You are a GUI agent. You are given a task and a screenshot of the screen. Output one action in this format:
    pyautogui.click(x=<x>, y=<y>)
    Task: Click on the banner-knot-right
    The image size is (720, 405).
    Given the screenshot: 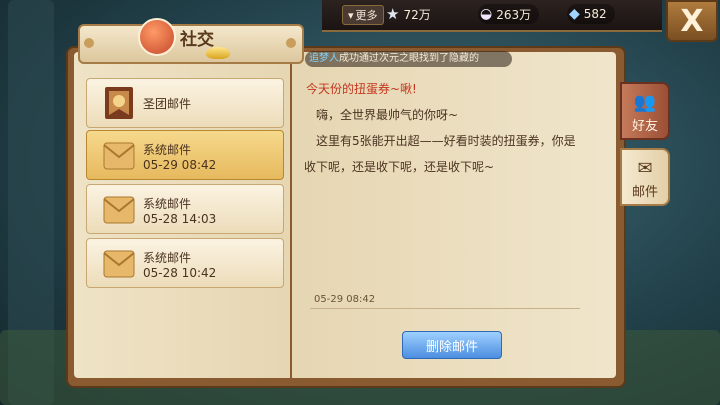 What is the action you would take?
    pyautogui.click(x=291, y=43)
    